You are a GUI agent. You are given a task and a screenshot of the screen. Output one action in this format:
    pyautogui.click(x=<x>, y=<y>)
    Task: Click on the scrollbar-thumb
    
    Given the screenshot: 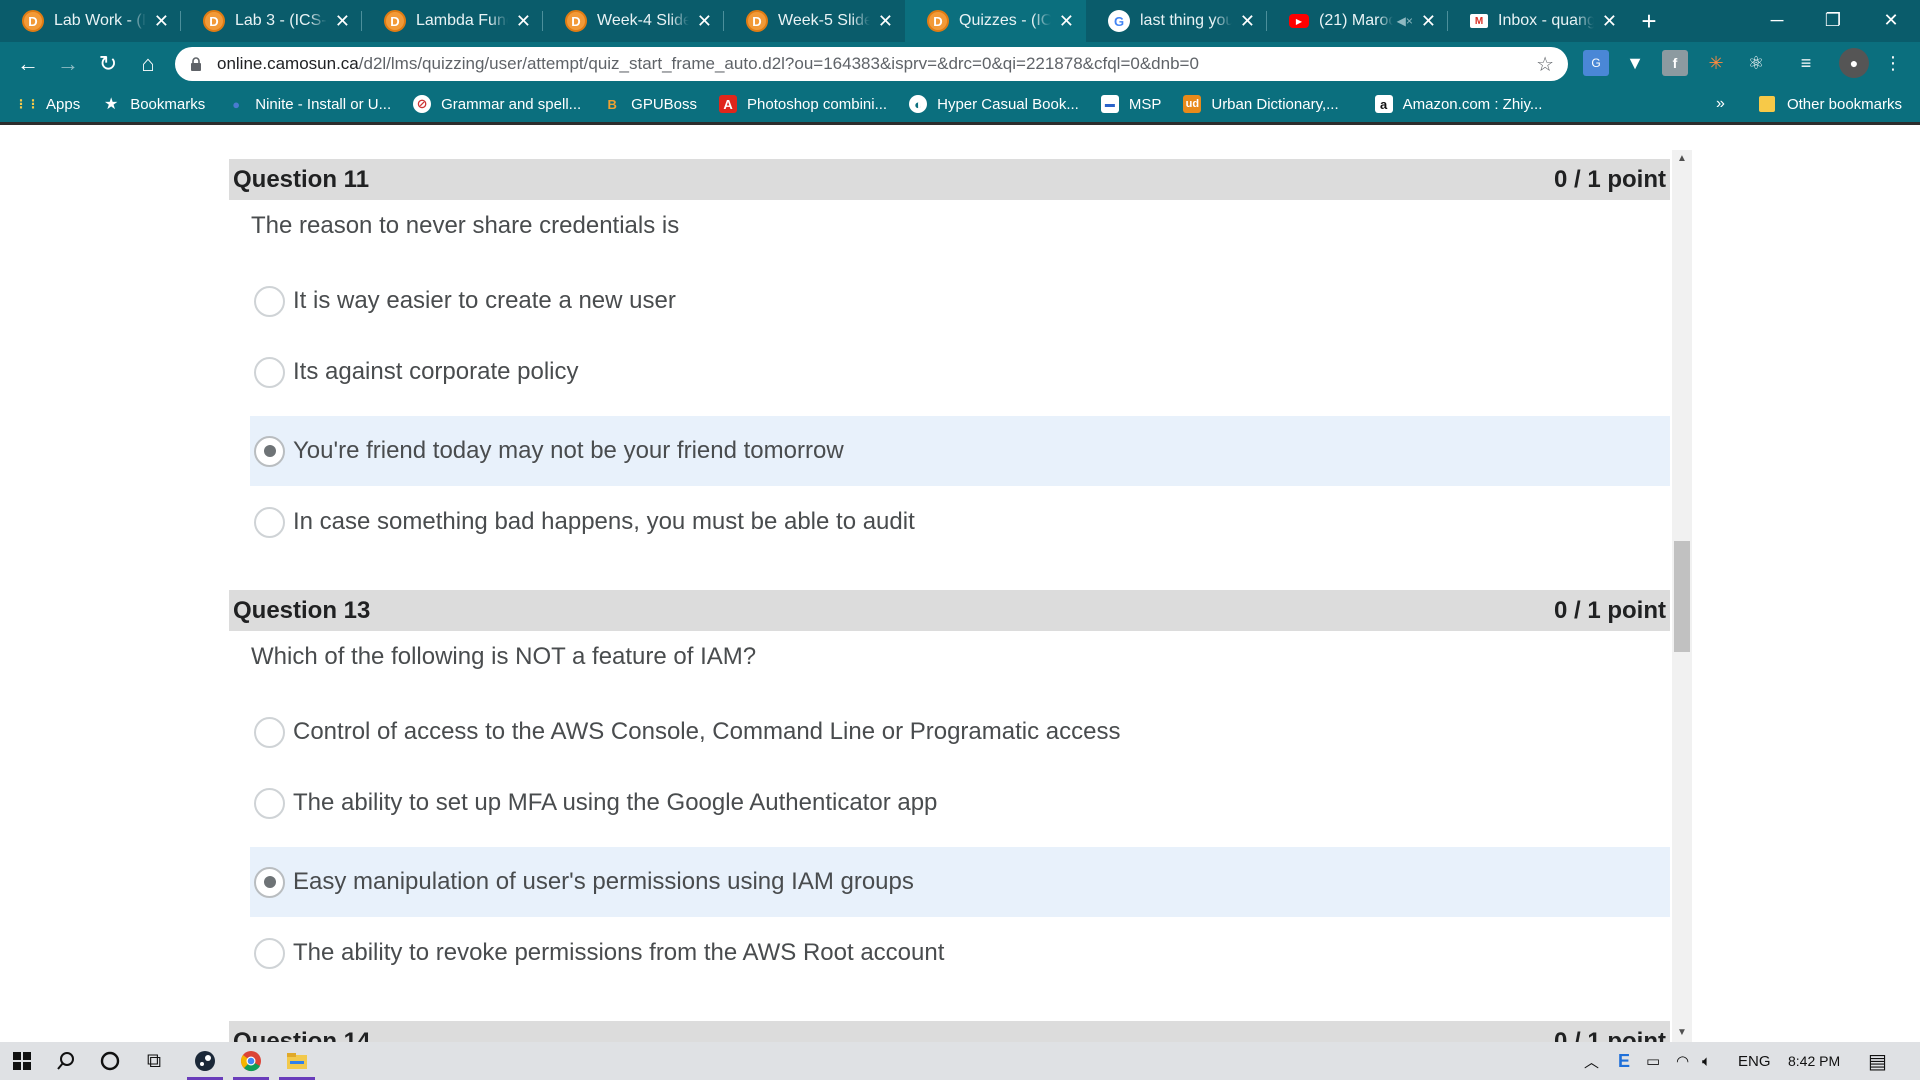 What is the action you would take?
    pyautogui.click(x=1682, y=596)
    